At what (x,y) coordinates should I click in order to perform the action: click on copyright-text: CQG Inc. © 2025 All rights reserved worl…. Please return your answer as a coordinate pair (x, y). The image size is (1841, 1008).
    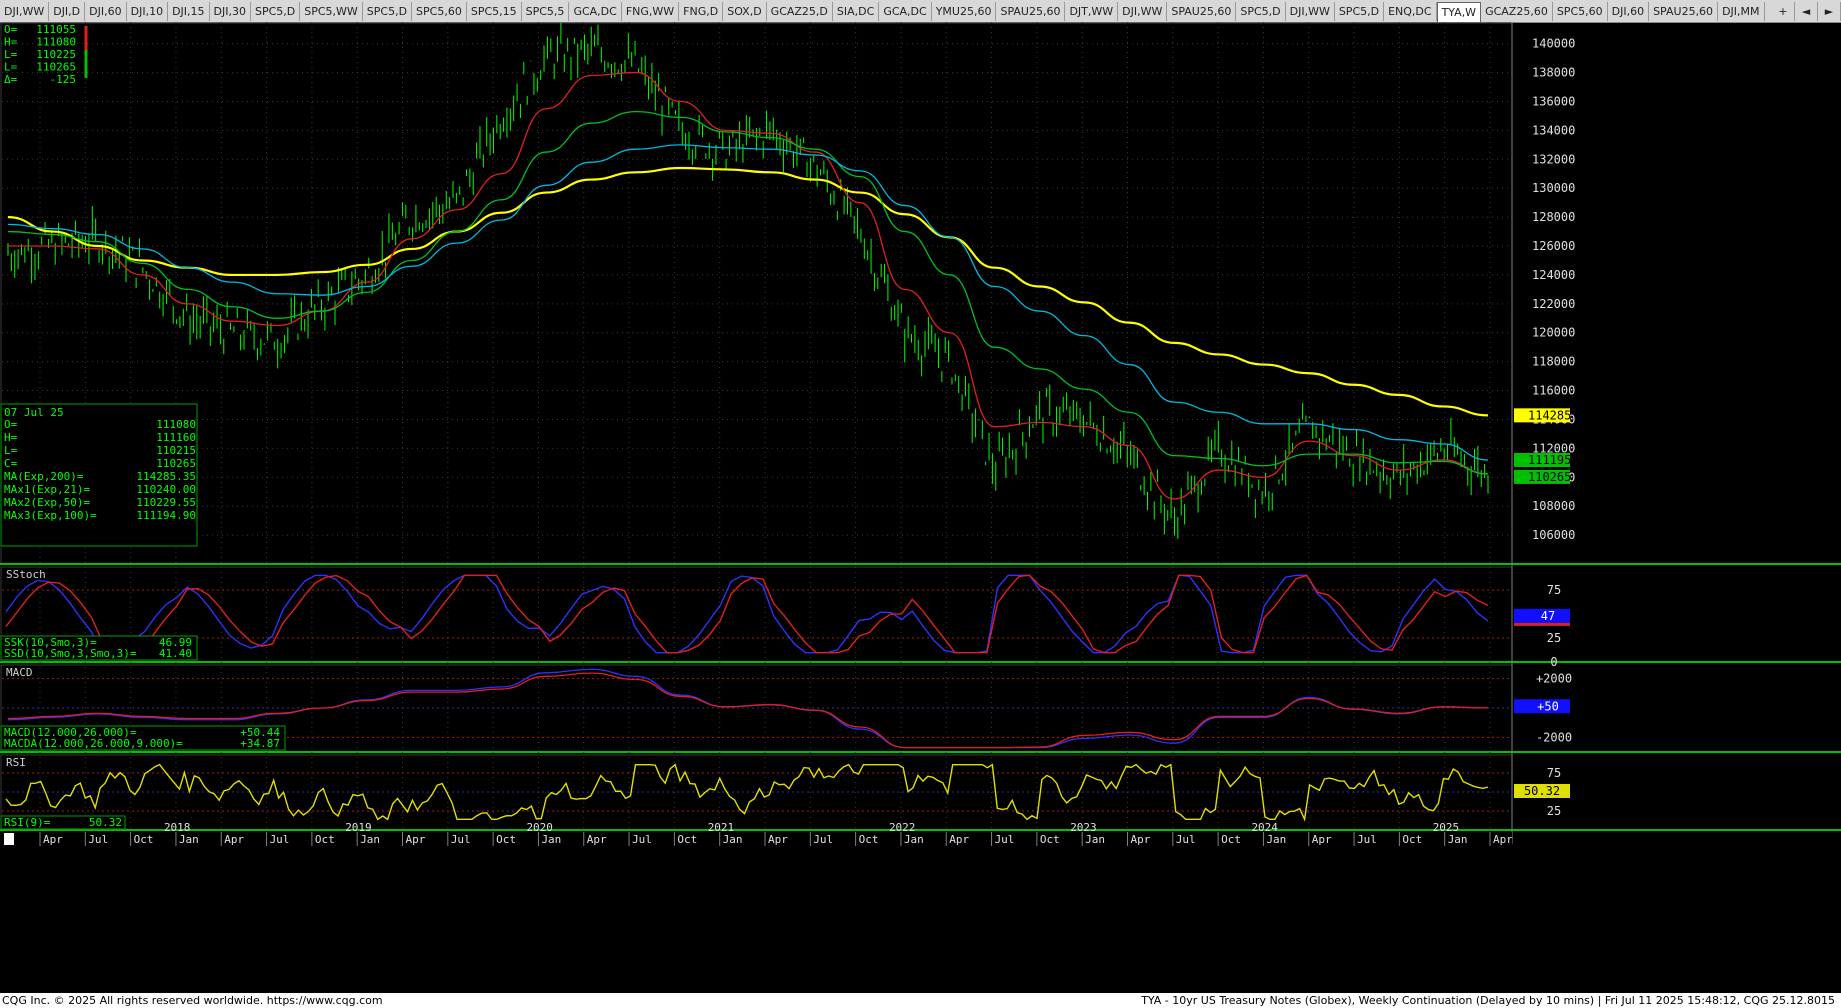
    Looking at the image, I should click on (192, 1000).